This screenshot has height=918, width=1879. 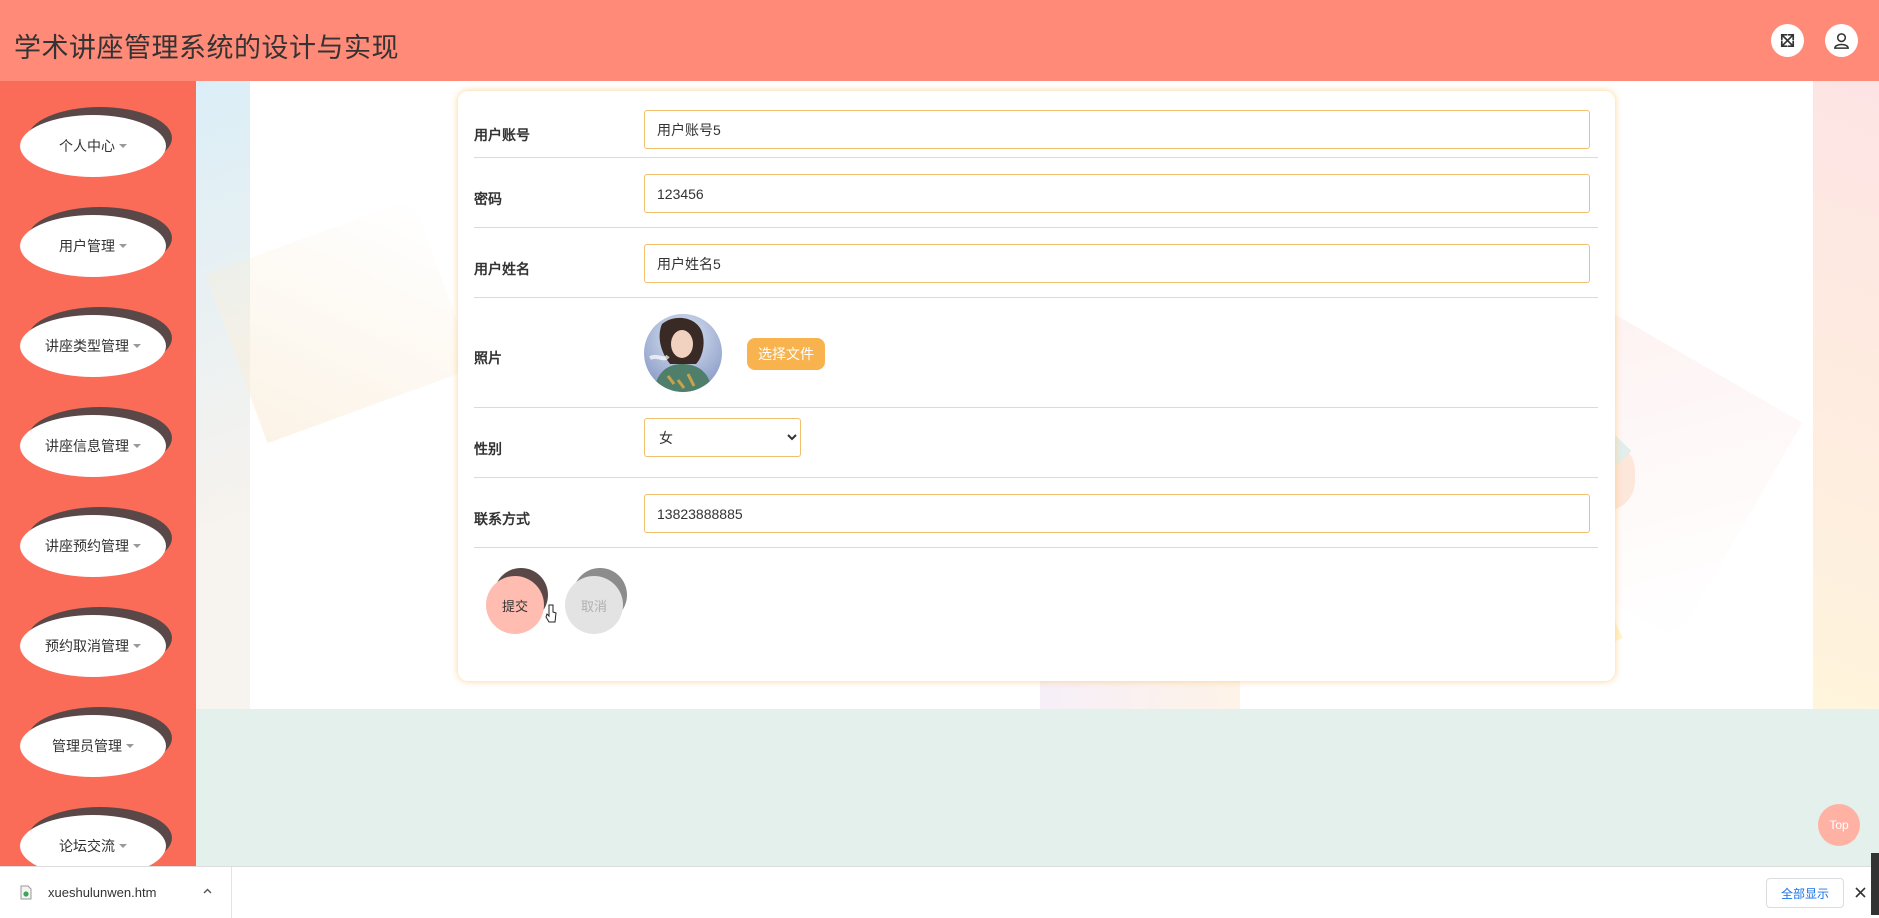 I want to click on sidebar-item-personal-center: 个人中心, so click(x=96, y=147).